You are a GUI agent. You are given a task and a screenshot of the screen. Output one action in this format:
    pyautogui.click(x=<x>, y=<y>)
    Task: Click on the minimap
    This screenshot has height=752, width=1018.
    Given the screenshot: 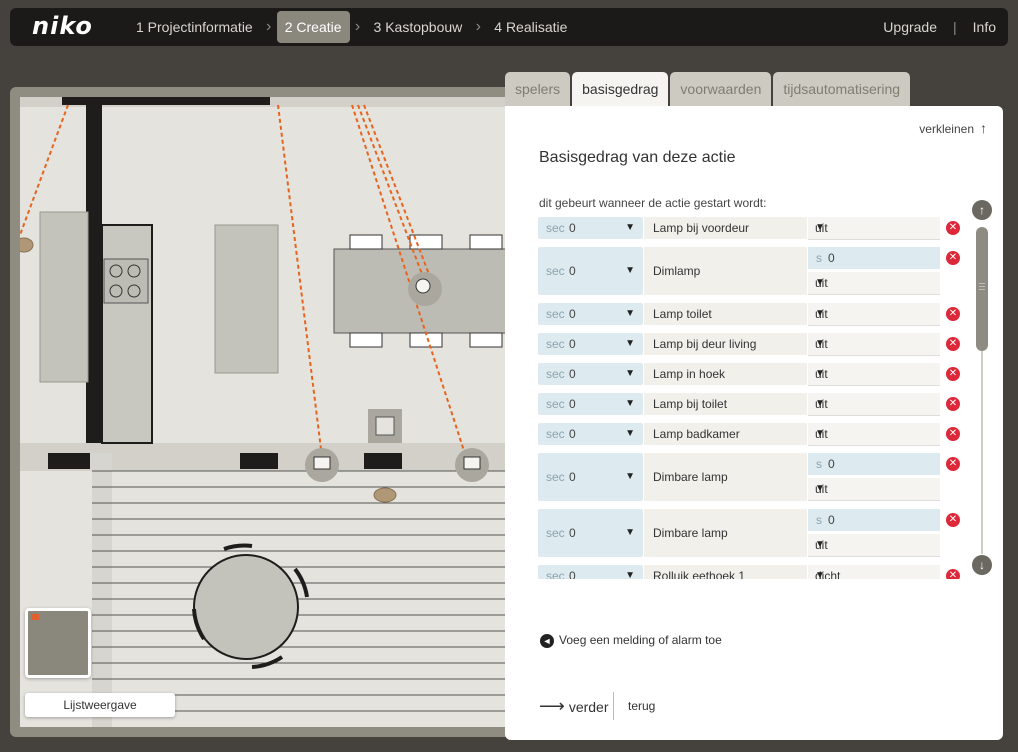 What is the action you would take?
    pyautogui.click(x=58, y=643)
    